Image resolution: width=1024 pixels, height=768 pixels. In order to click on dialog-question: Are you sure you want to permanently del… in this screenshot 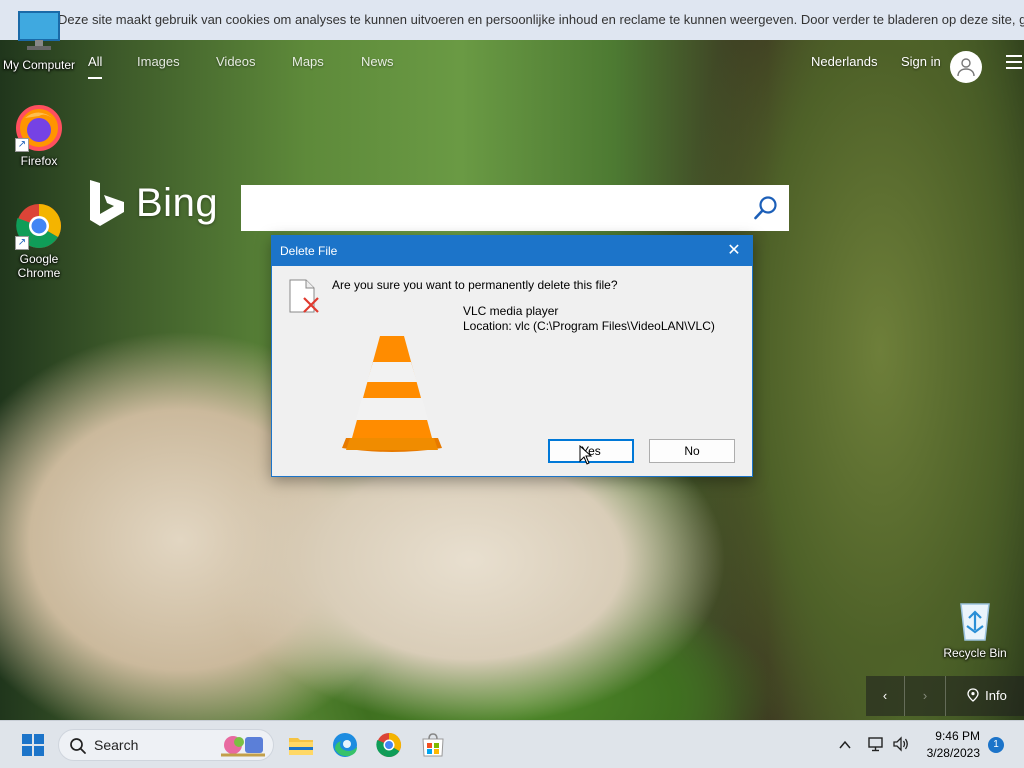, I will do `click(475, 285)`.